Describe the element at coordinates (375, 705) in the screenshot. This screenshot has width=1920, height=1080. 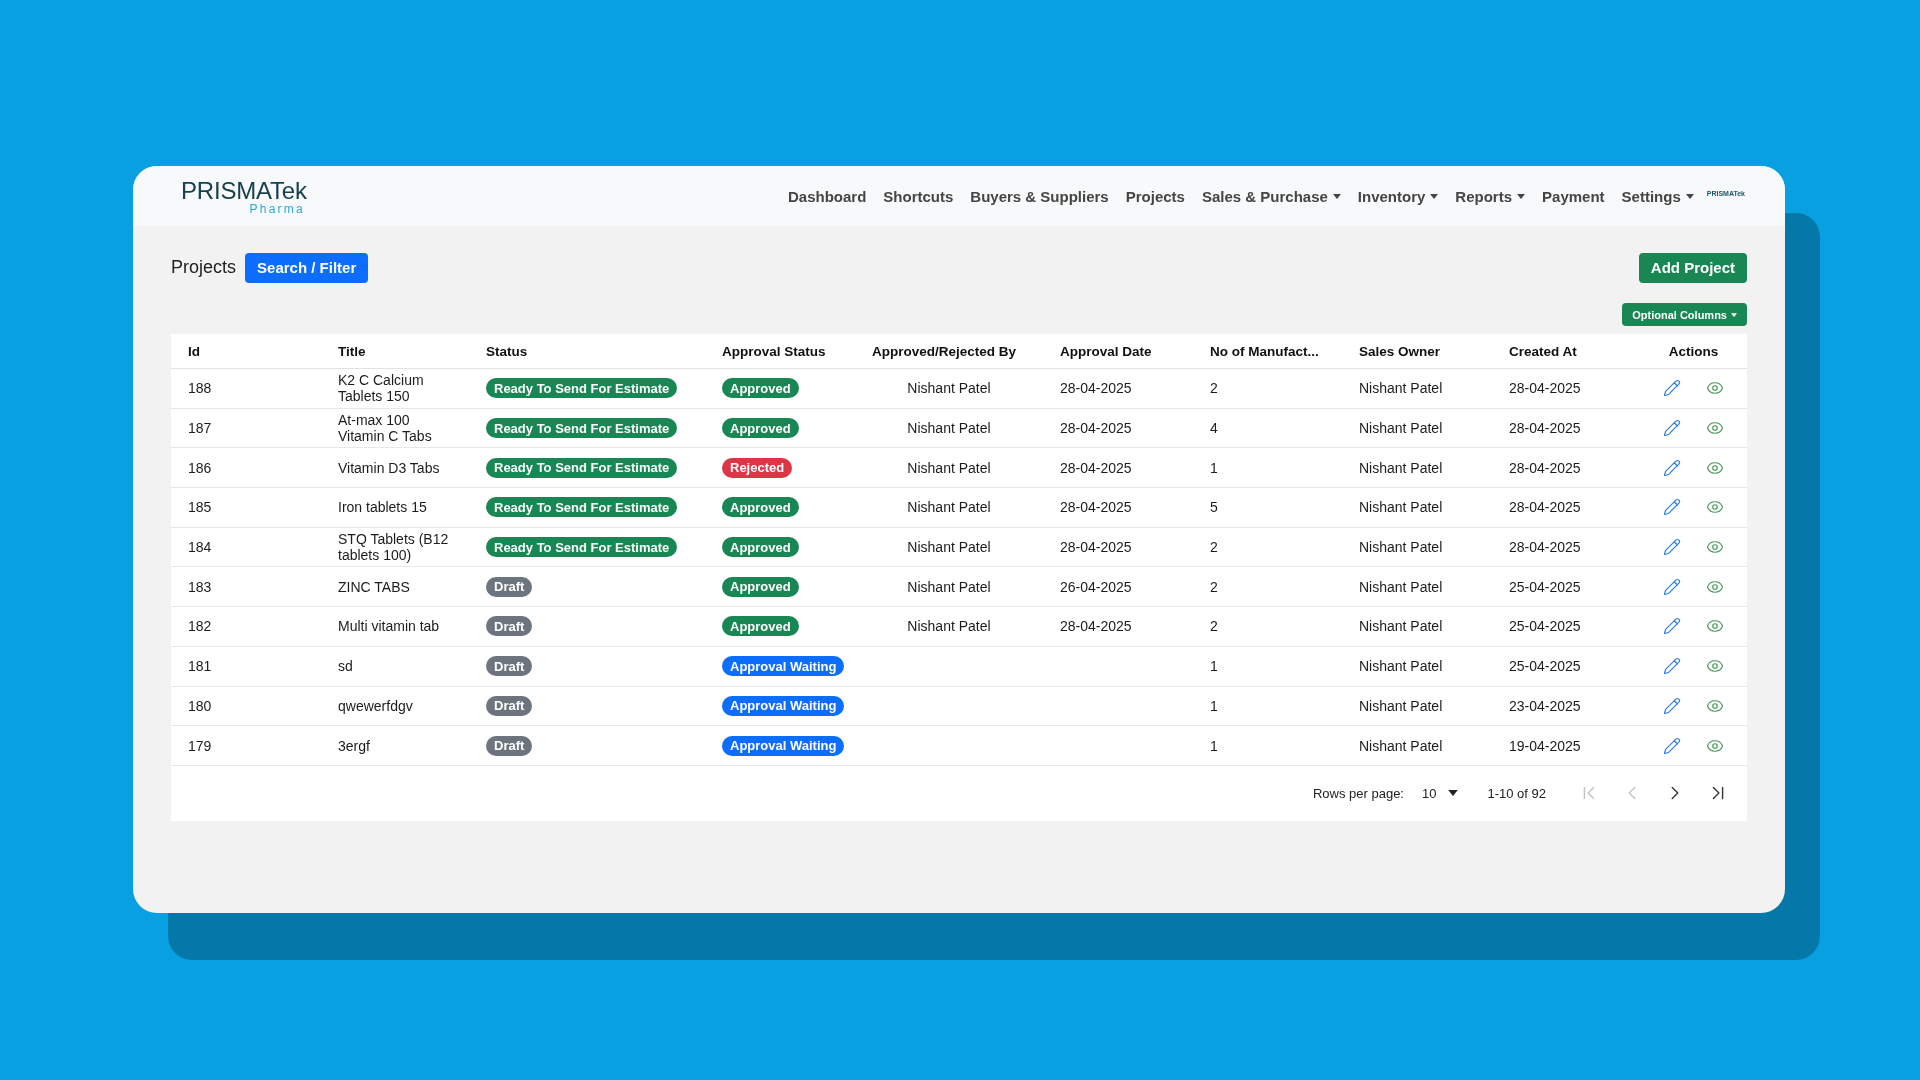
I see `table-cell: qwewerfdgv` at that location.